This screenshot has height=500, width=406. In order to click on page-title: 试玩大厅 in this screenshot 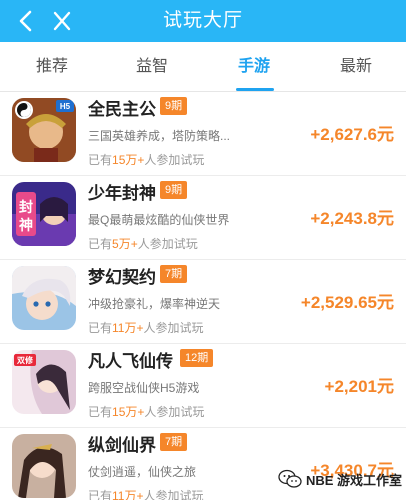, I will do `click(202, 20)`.